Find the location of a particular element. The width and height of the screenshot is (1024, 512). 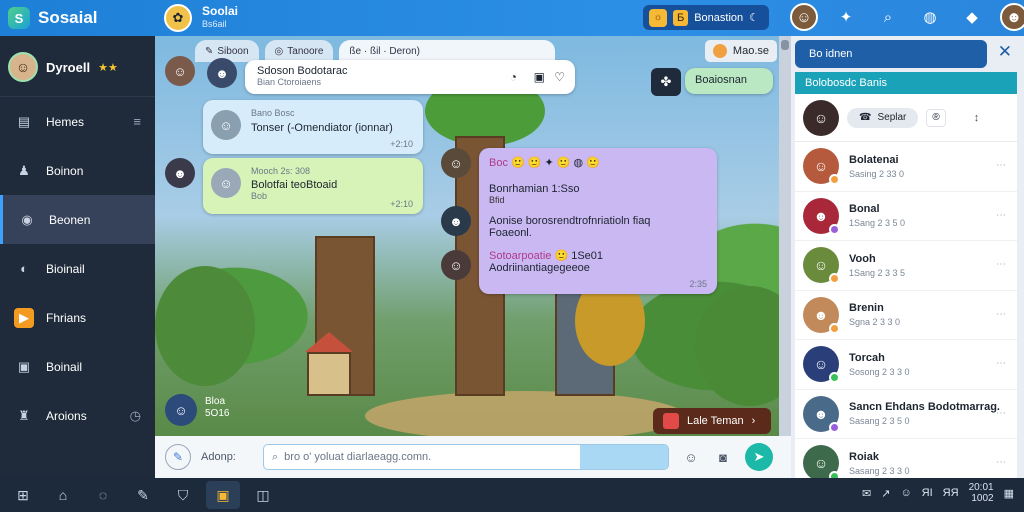

chat-scrollbar is located at coordinates (785, 236).